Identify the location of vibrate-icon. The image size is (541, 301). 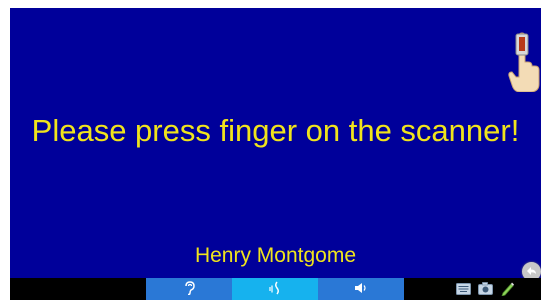
(274, 288).